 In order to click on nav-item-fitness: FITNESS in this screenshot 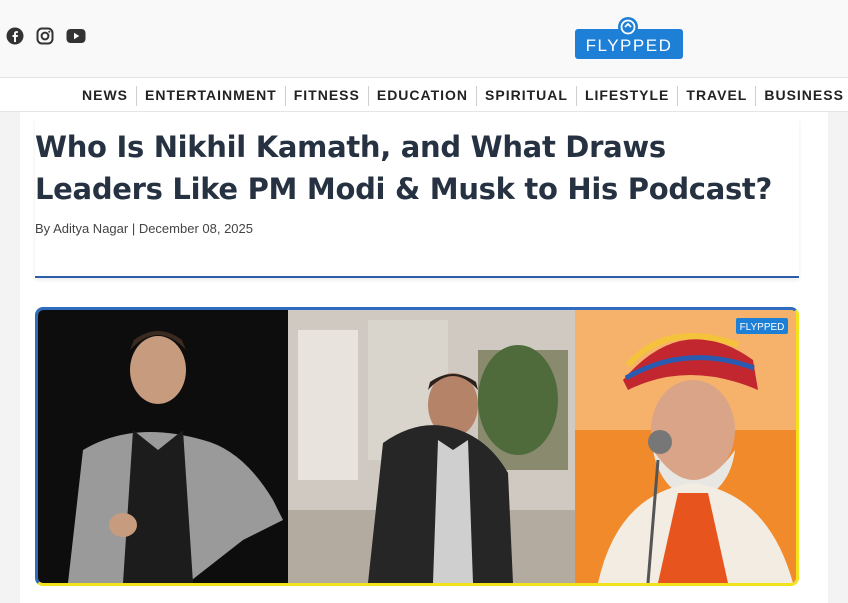, I will do `click(326, 96)`.